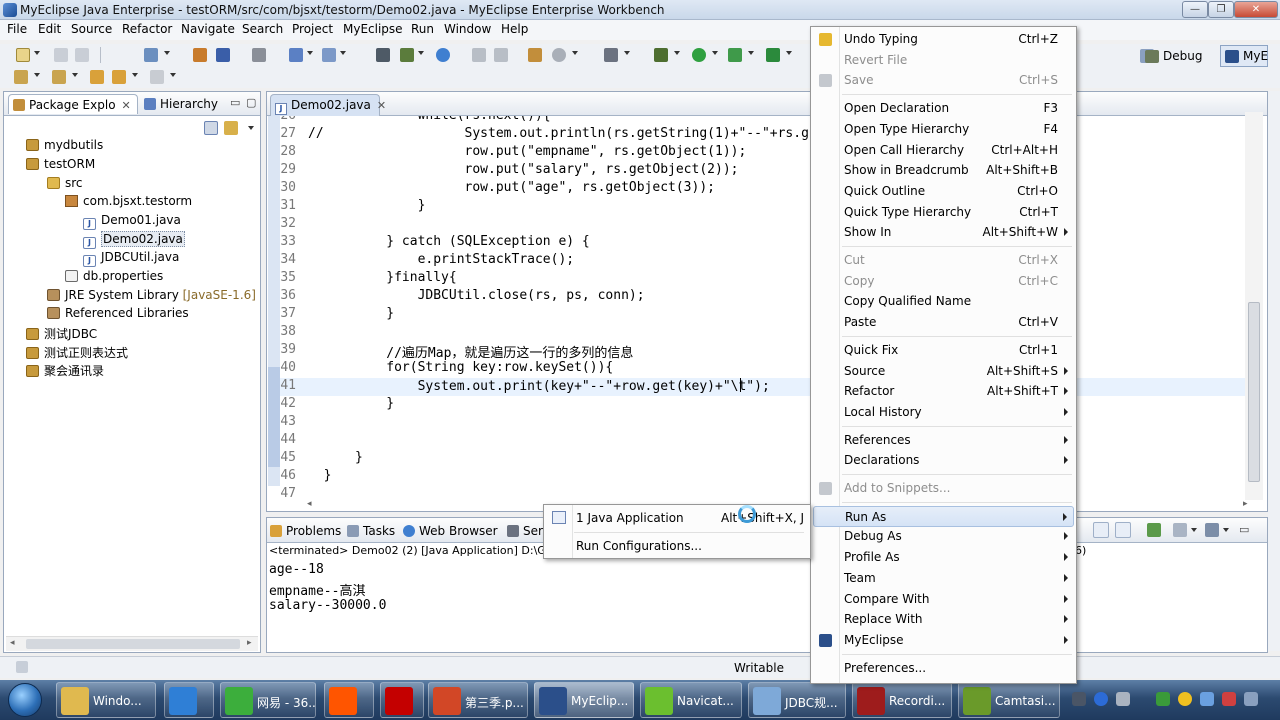 Image resolution: width=1280 pixels, height=720 pixels. Describe the element at coordinates (200, 55) in the screenshot. I see `package-icon` at that location.